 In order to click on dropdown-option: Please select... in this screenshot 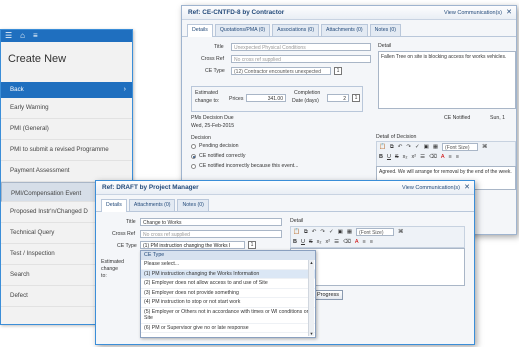, I will do `click(228, 265)`.